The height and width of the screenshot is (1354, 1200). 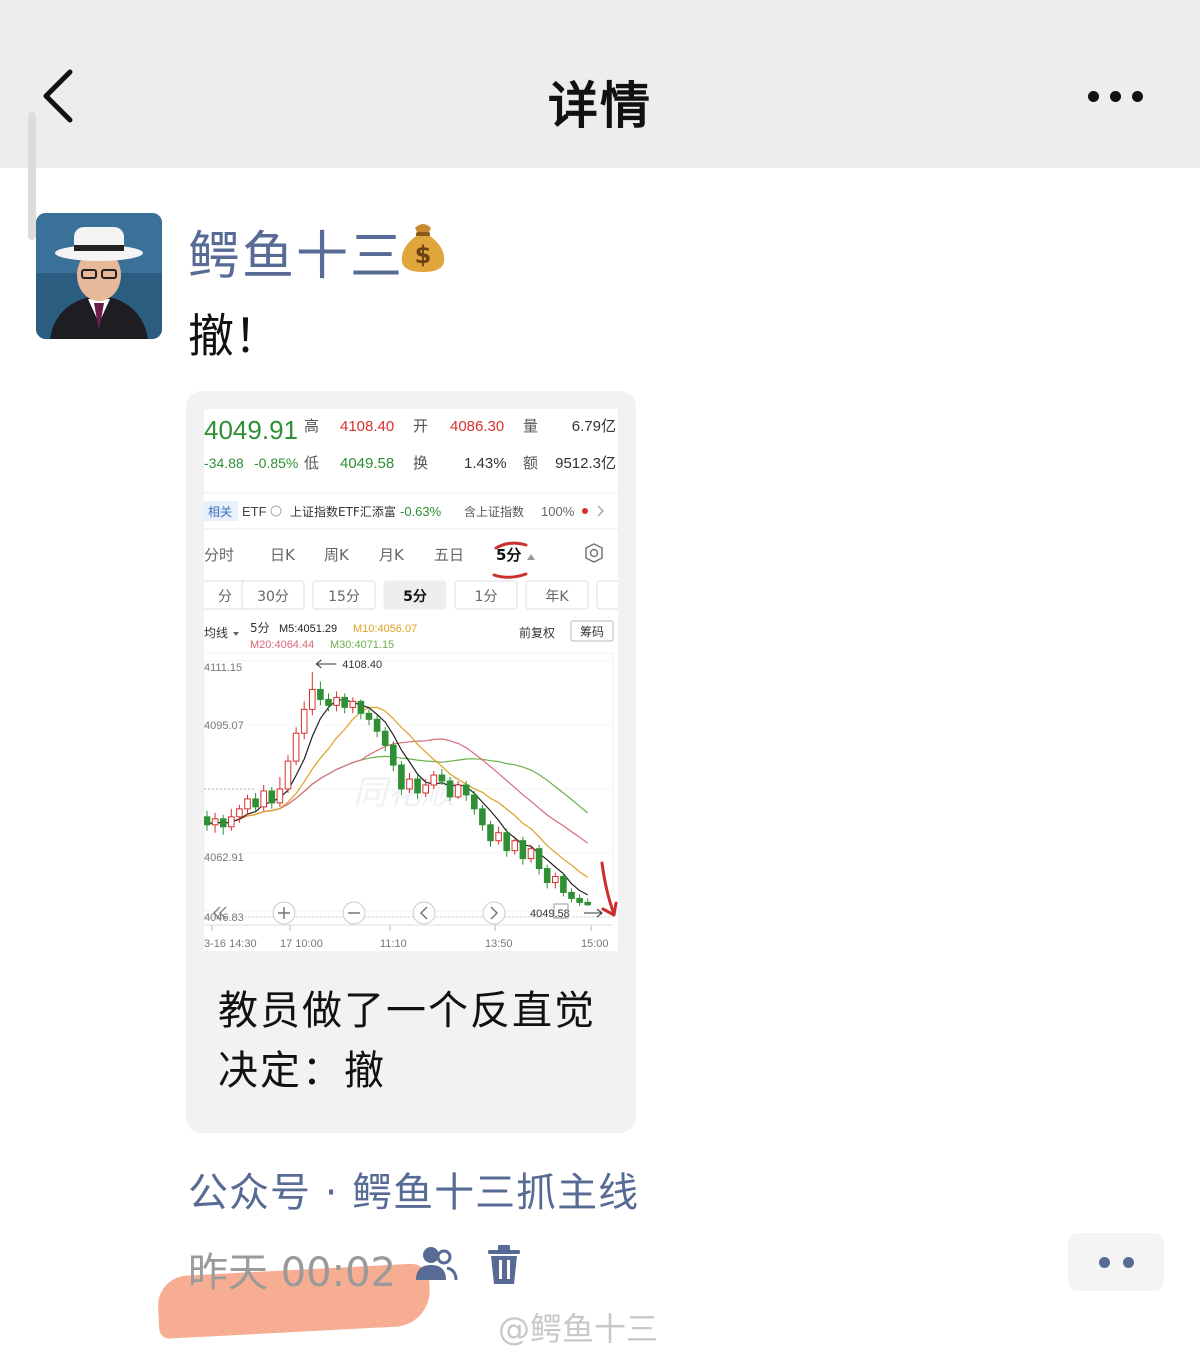 I want to click on y-tick-label: 4062.91, so click(x=224, y=858).